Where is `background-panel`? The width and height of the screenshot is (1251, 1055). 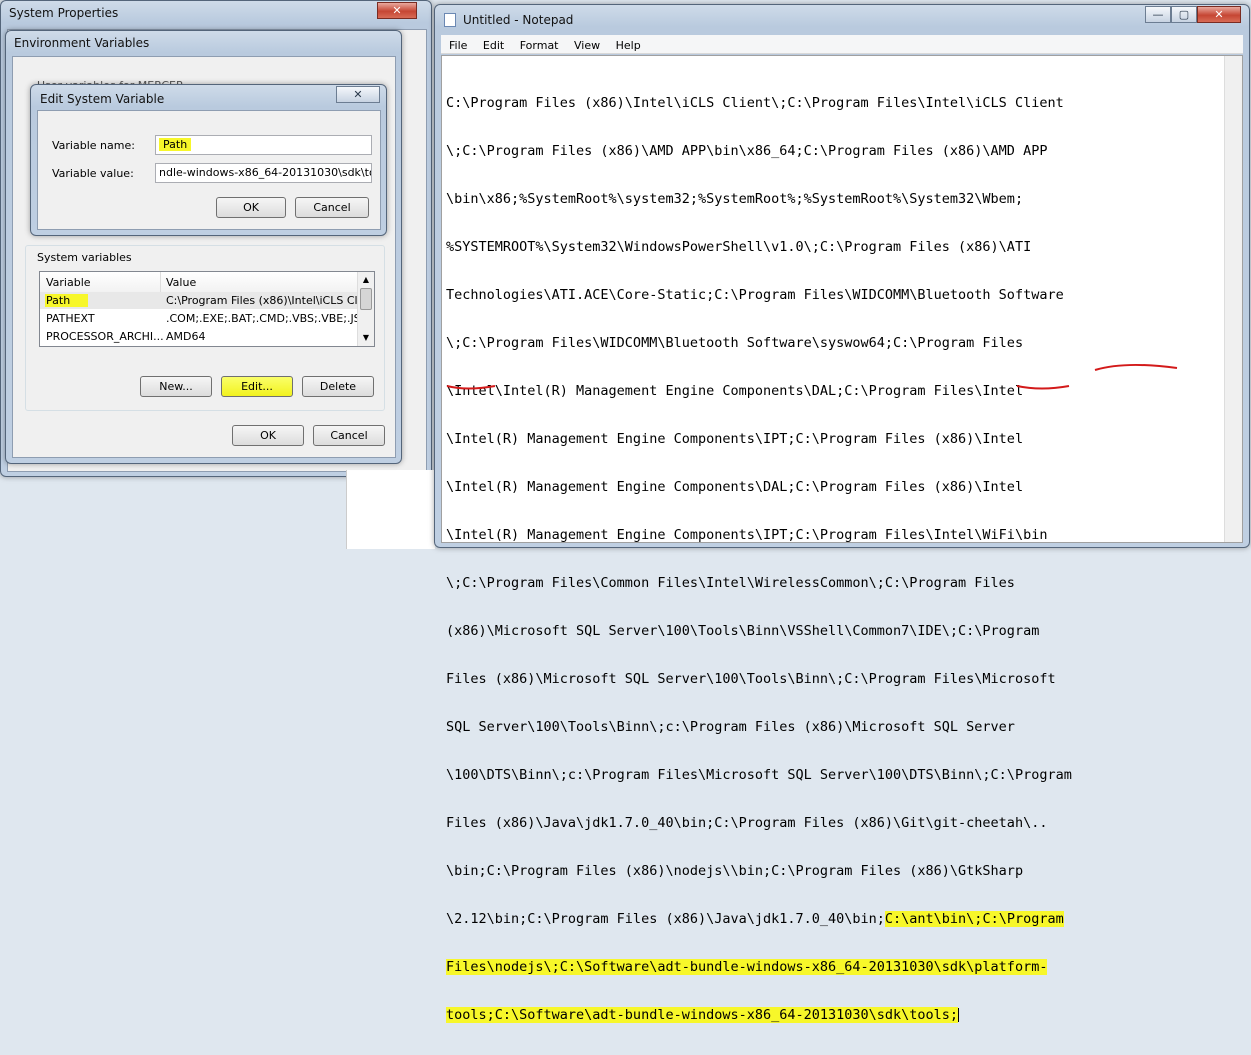 background-panel is located at coordinates (390, 509).